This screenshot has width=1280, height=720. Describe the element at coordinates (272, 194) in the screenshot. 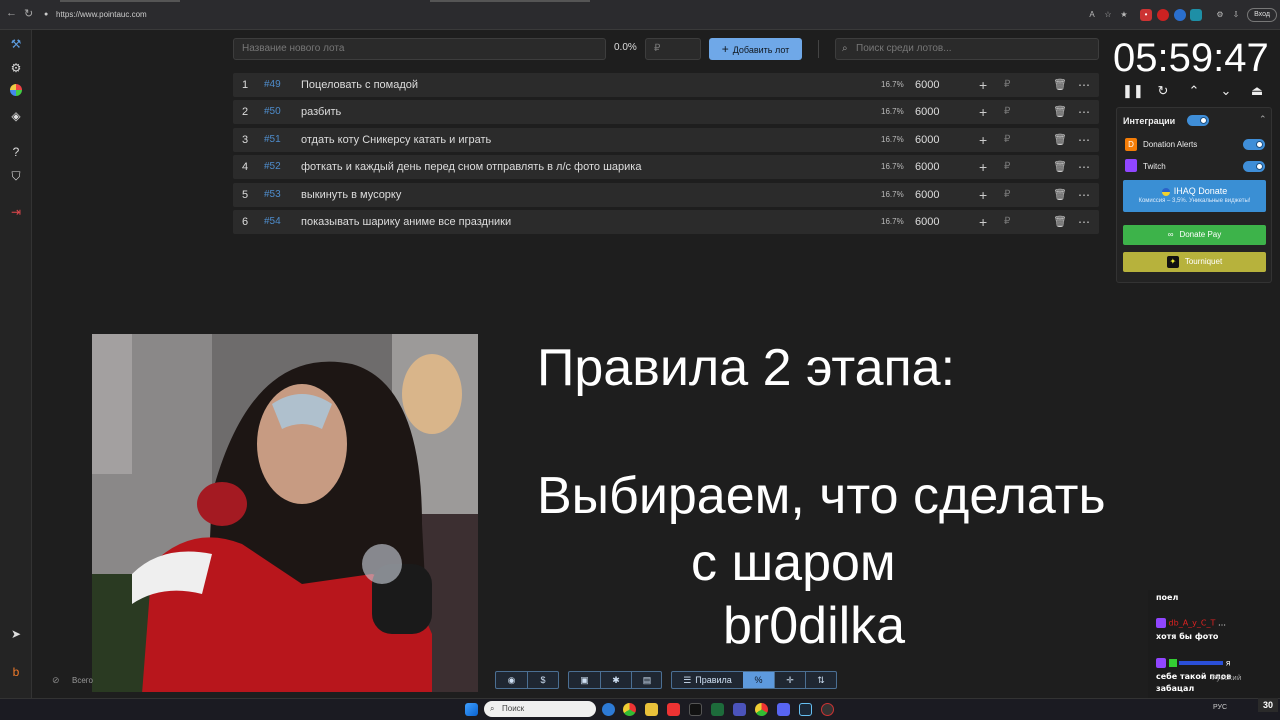

I see `lot-id: #53` at that location.